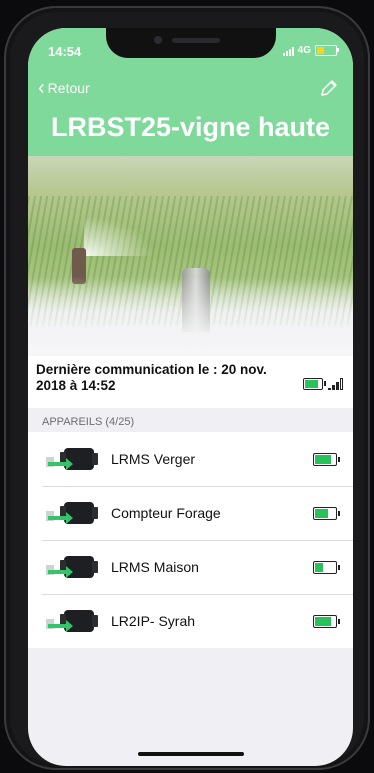  What do you see at coordinates (191, 754) in the screenshot?
I see `home-indicator` at bounding box center [191, 754].